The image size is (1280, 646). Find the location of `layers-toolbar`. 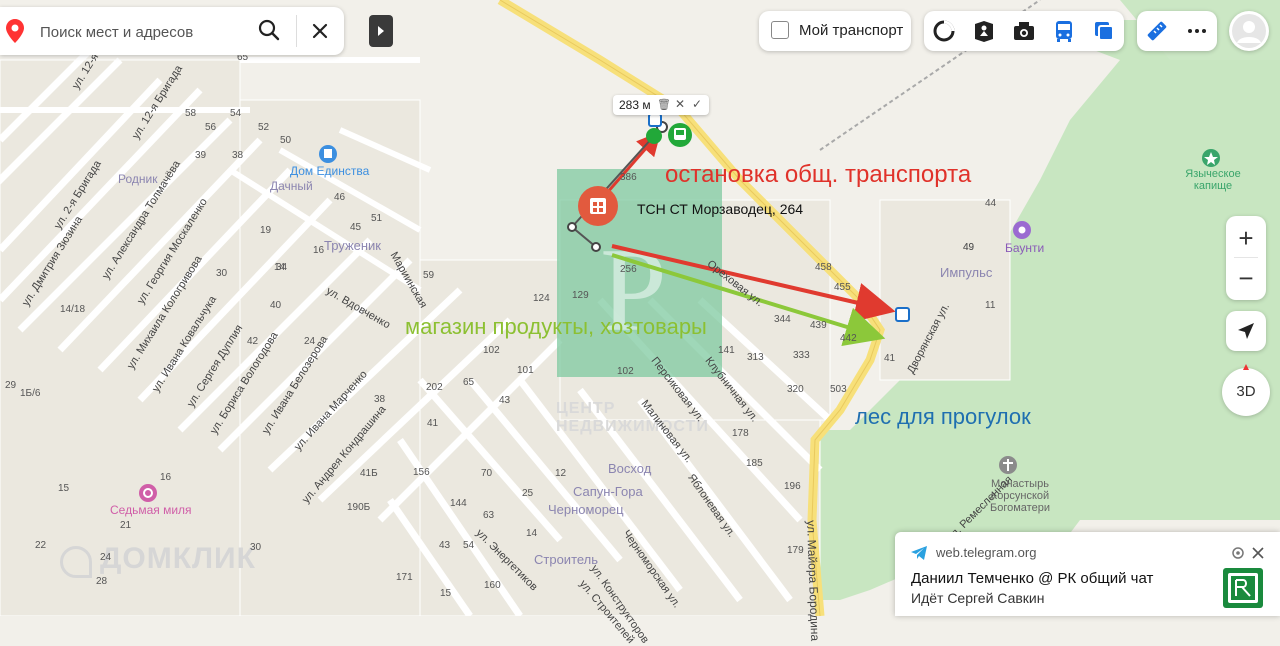

layers-toolbar is located at coordinates (1024, 31).